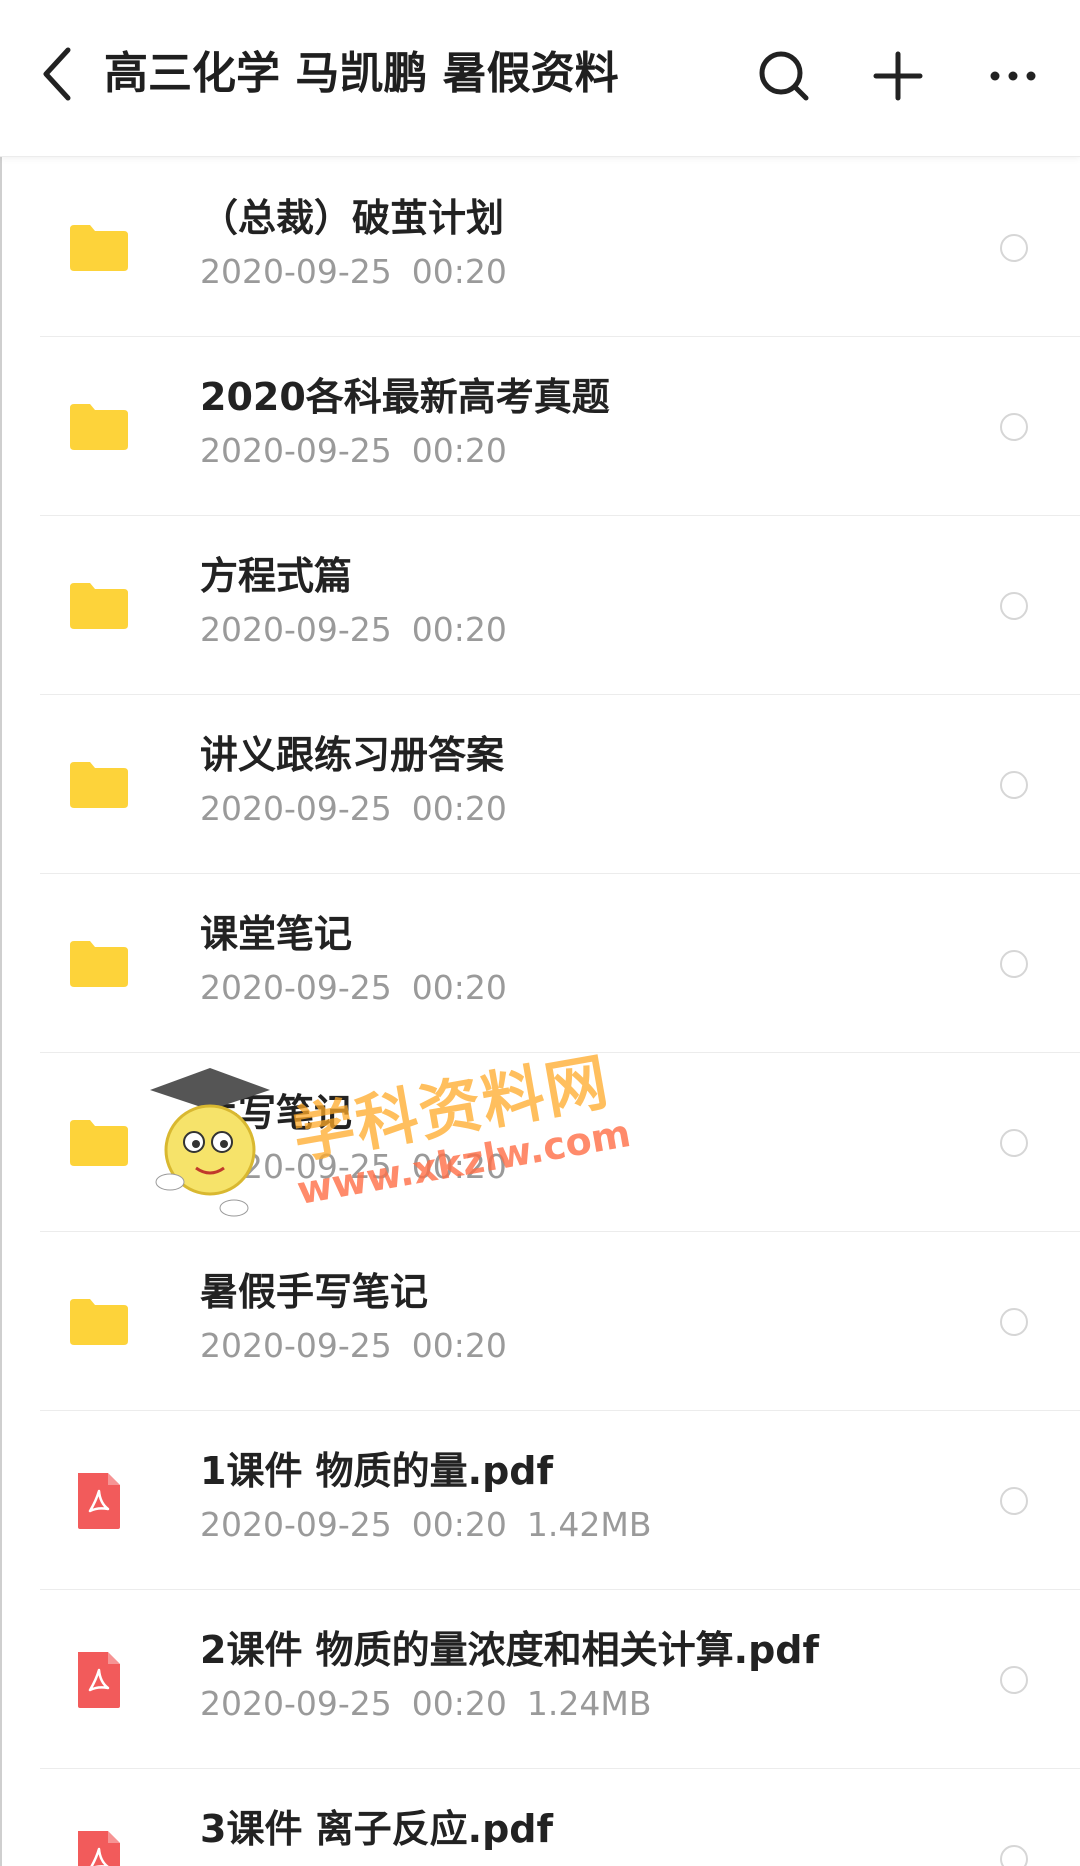 Image resolution: width=1080 pixels, height=1866 pixels. Describe the element at coordinates (540, 784) in the screenshot. I see `folder-row: 讲义跟练习册答案 2020-09-25 00:20` at that location.